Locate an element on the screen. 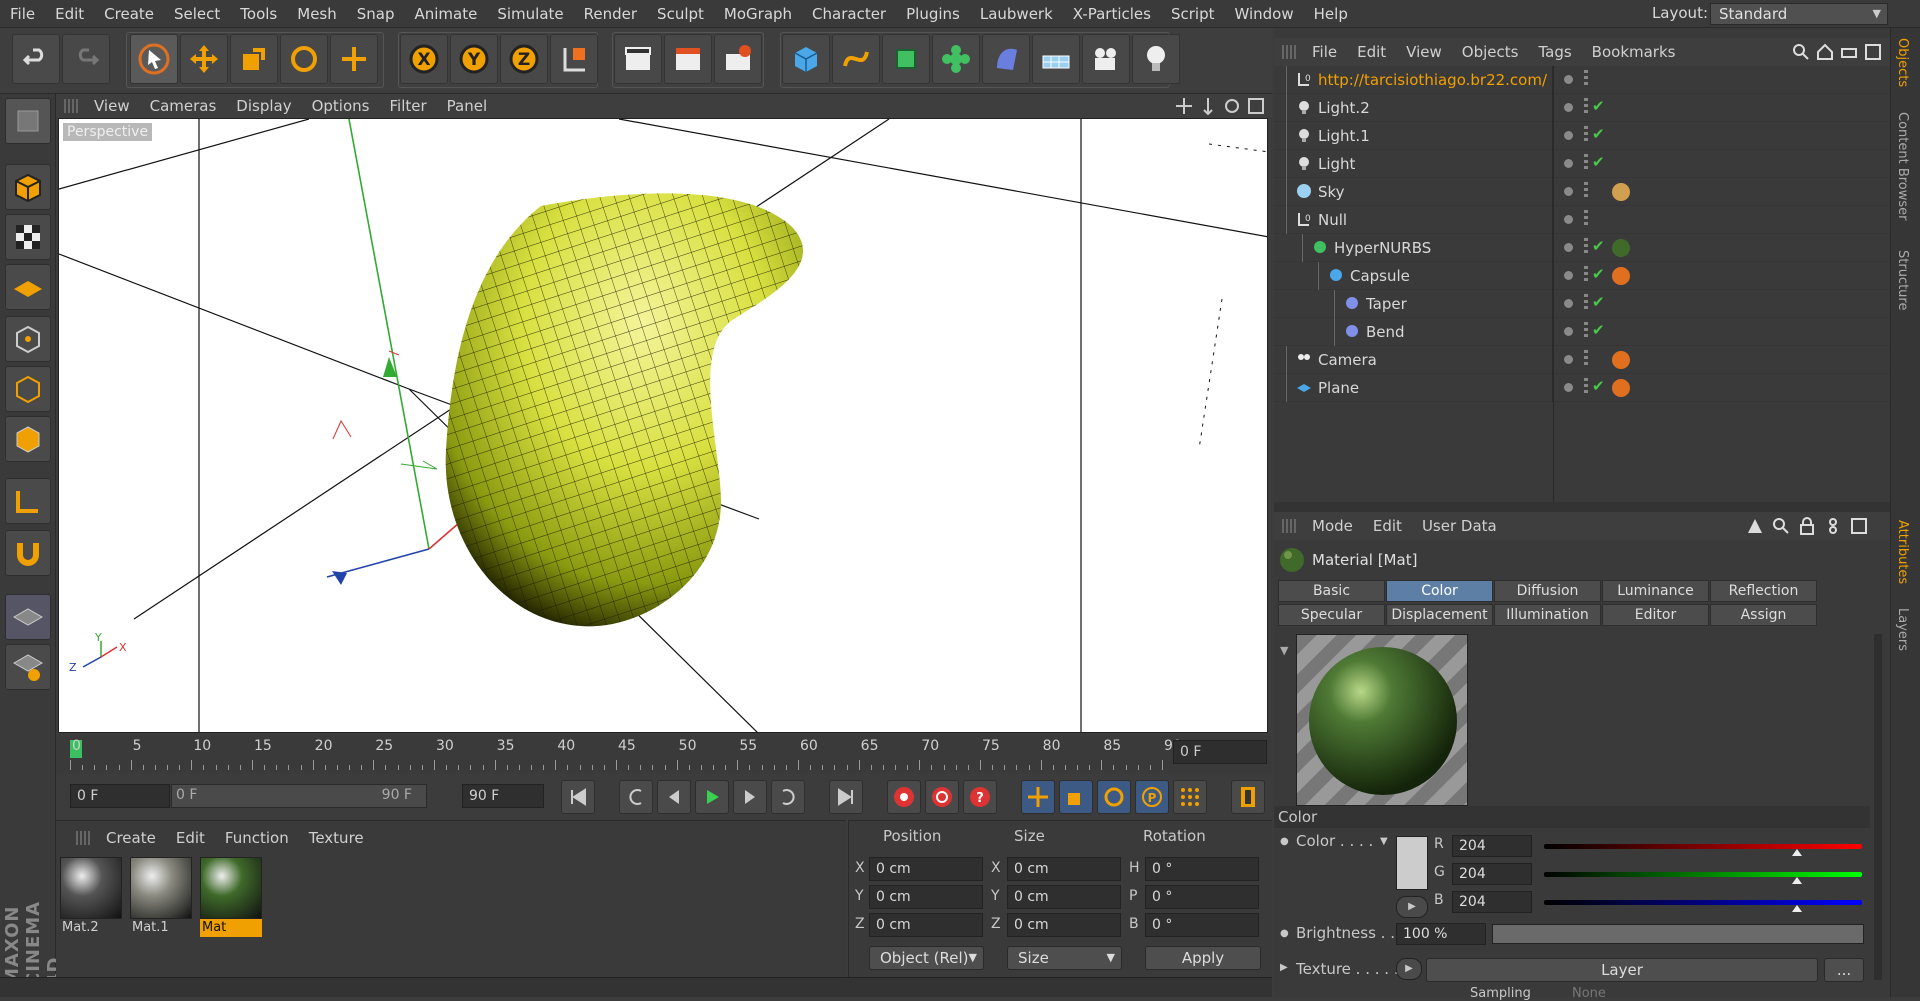 Image resolution: width=1920 pixels, height=1001 pixels. coordinate-mode-dropdown: Object (Rel) ▼ is located at coordinates (926, 958).